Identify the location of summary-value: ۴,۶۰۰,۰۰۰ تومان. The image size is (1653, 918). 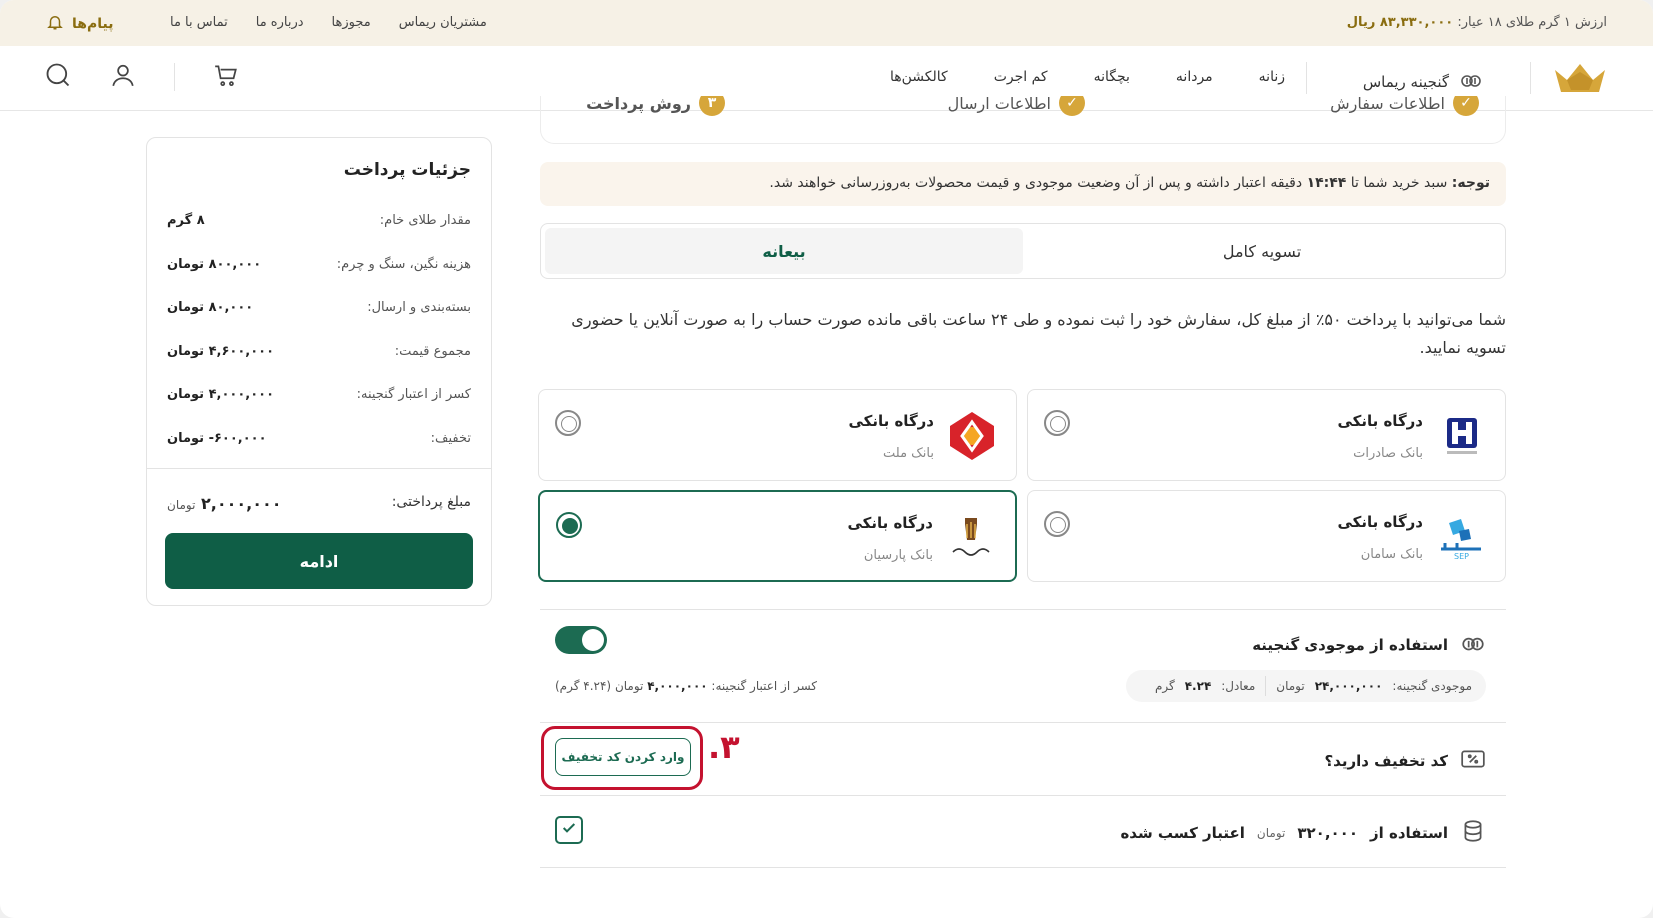
(221, 351).